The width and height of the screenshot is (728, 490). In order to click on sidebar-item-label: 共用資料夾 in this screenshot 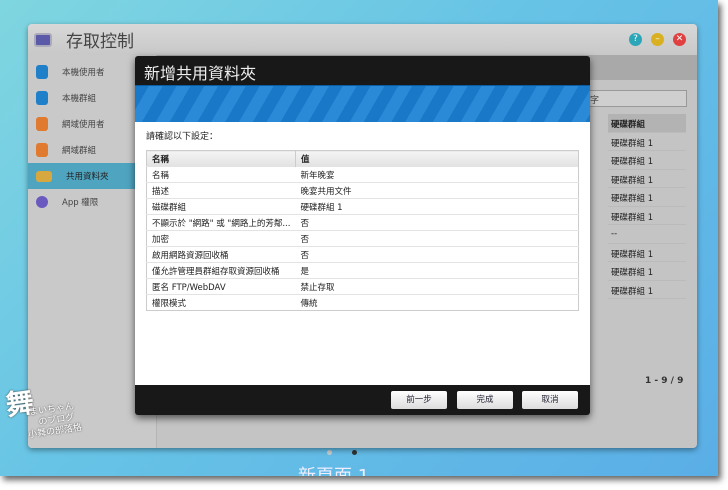, I will do `click(87, 177)`.